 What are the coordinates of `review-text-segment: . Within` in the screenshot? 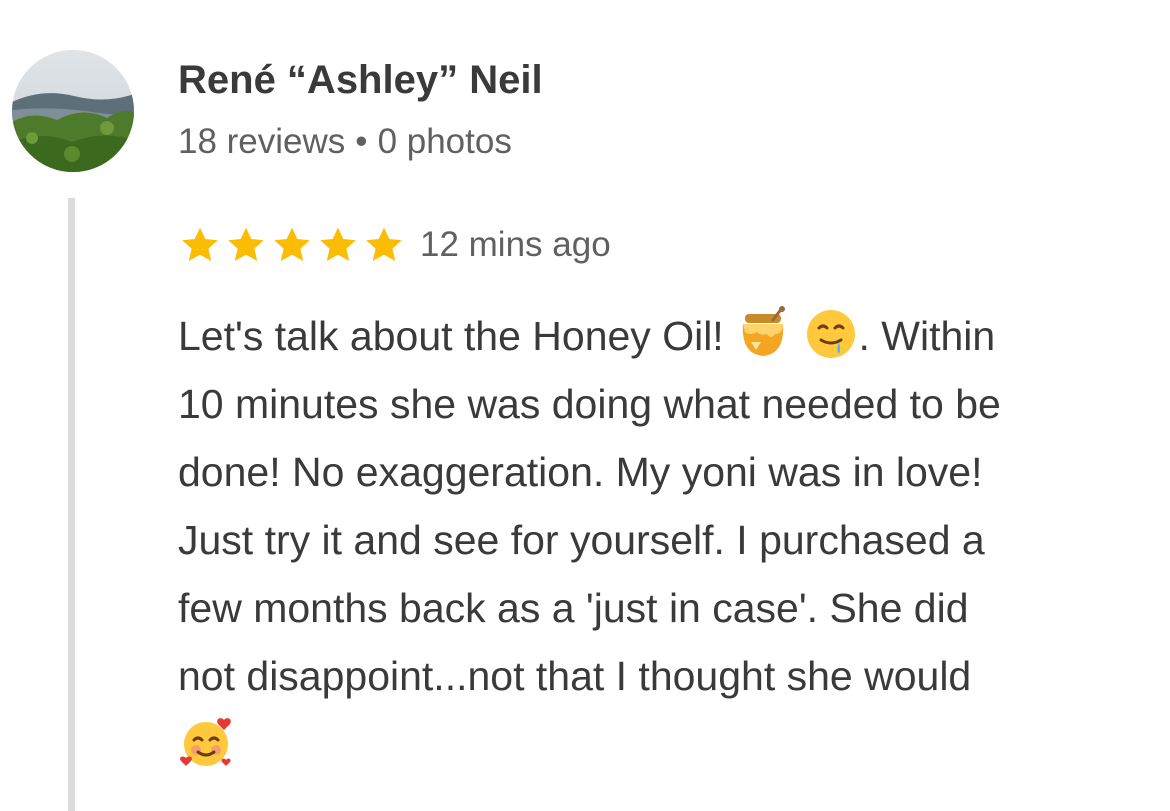 It's located at (927, 336).